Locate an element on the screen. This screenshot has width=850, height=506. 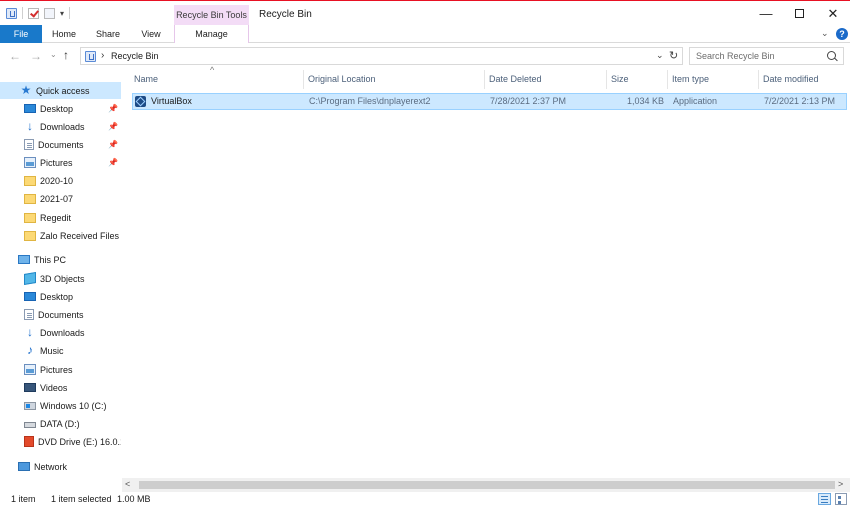
expand-ribbon-chevron-icon: ⌄ is located at coordinates (825, 33).